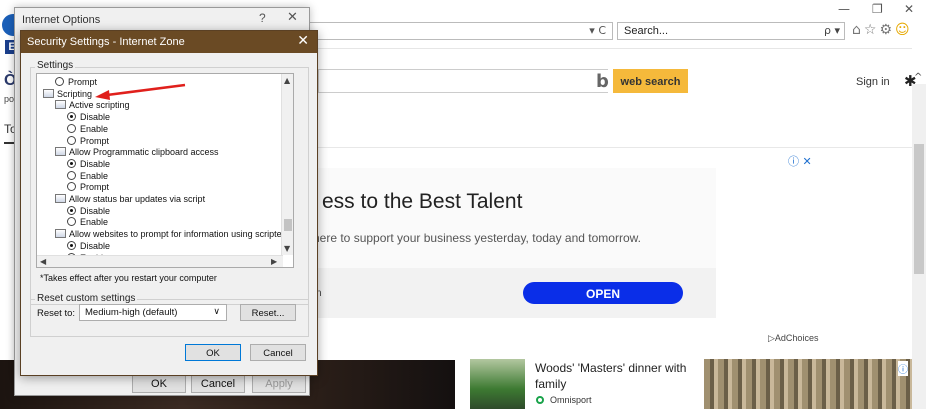 The image size is (926, 409). What do you see at coordinates (872, 30) in the screenshot?
I see `favorites-icon: ☆` at bounding box center [872, 30].